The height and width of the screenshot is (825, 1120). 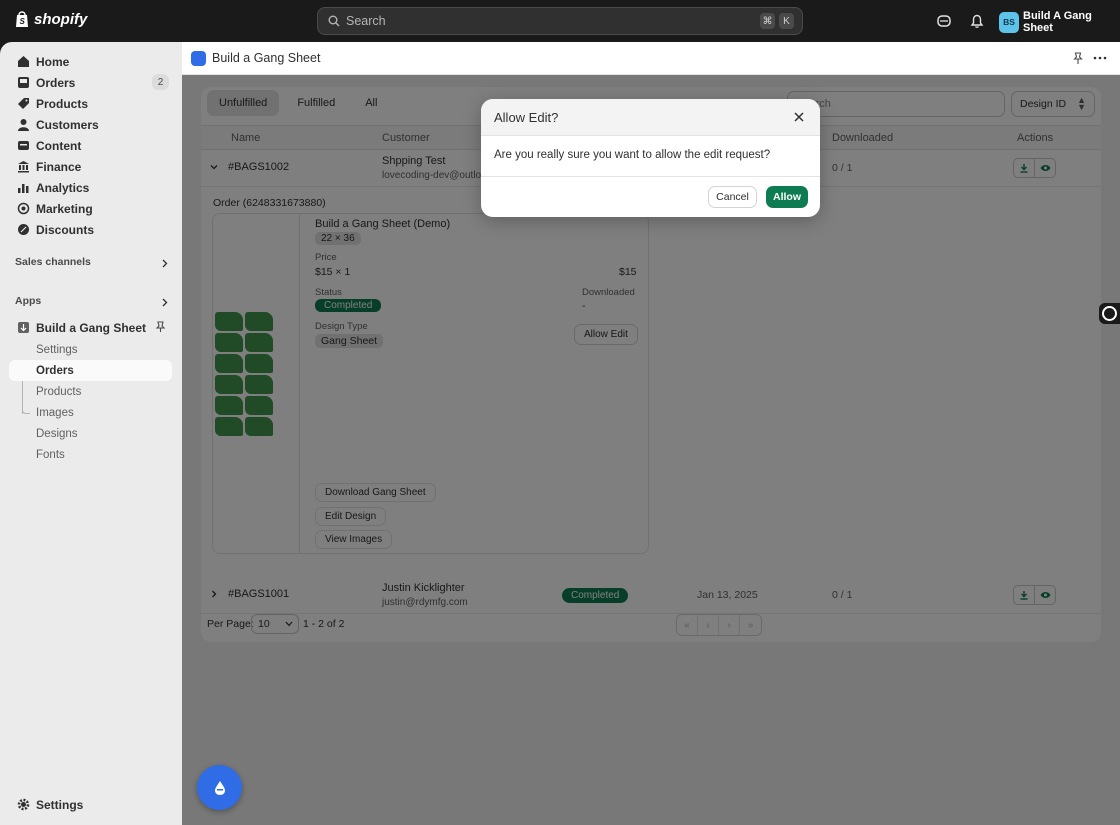 I want to click on sidebar-item-label: Settings, so click(x=60, y=804).